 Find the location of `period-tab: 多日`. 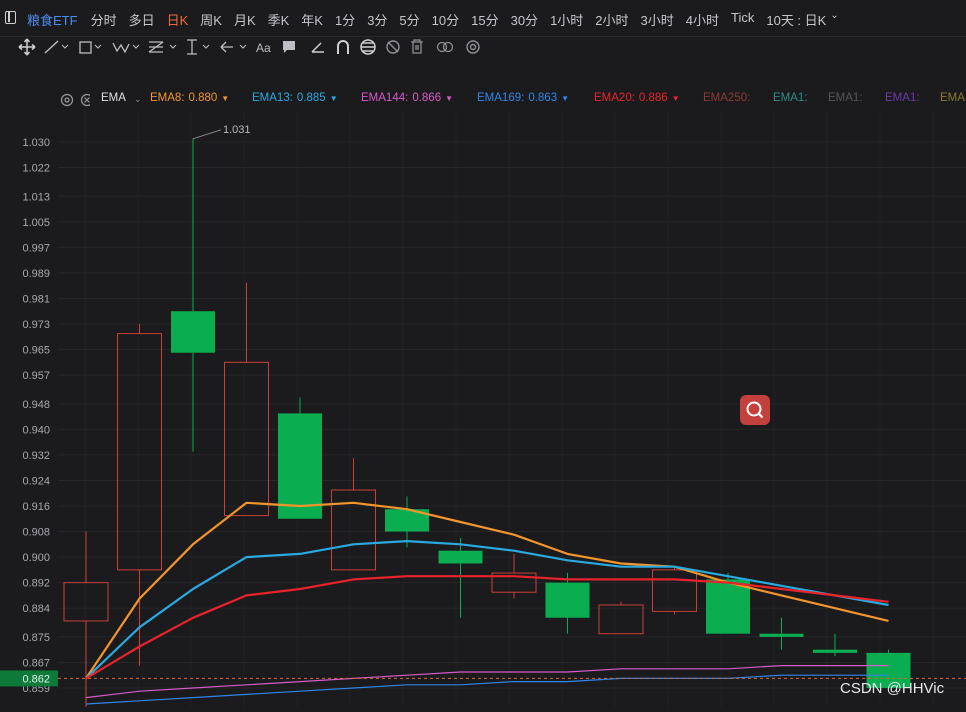

period-tab: 多日 is located at coordinates (142, 19).